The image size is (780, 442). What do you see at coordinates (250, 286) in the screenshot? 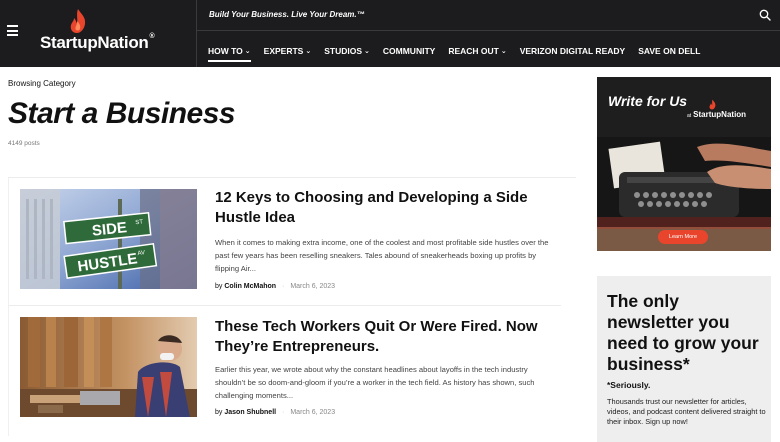
I see `article-author: Colin McMahon` at bounding box center [250, 286].